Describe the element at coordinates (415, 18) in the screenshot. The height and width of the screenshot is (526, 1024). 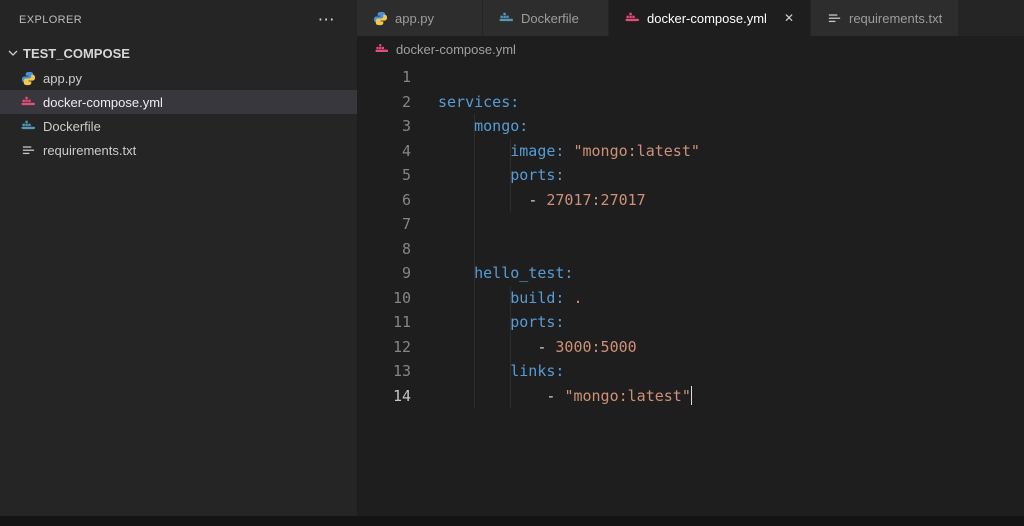
I see `tab-label: app.py` at that location.